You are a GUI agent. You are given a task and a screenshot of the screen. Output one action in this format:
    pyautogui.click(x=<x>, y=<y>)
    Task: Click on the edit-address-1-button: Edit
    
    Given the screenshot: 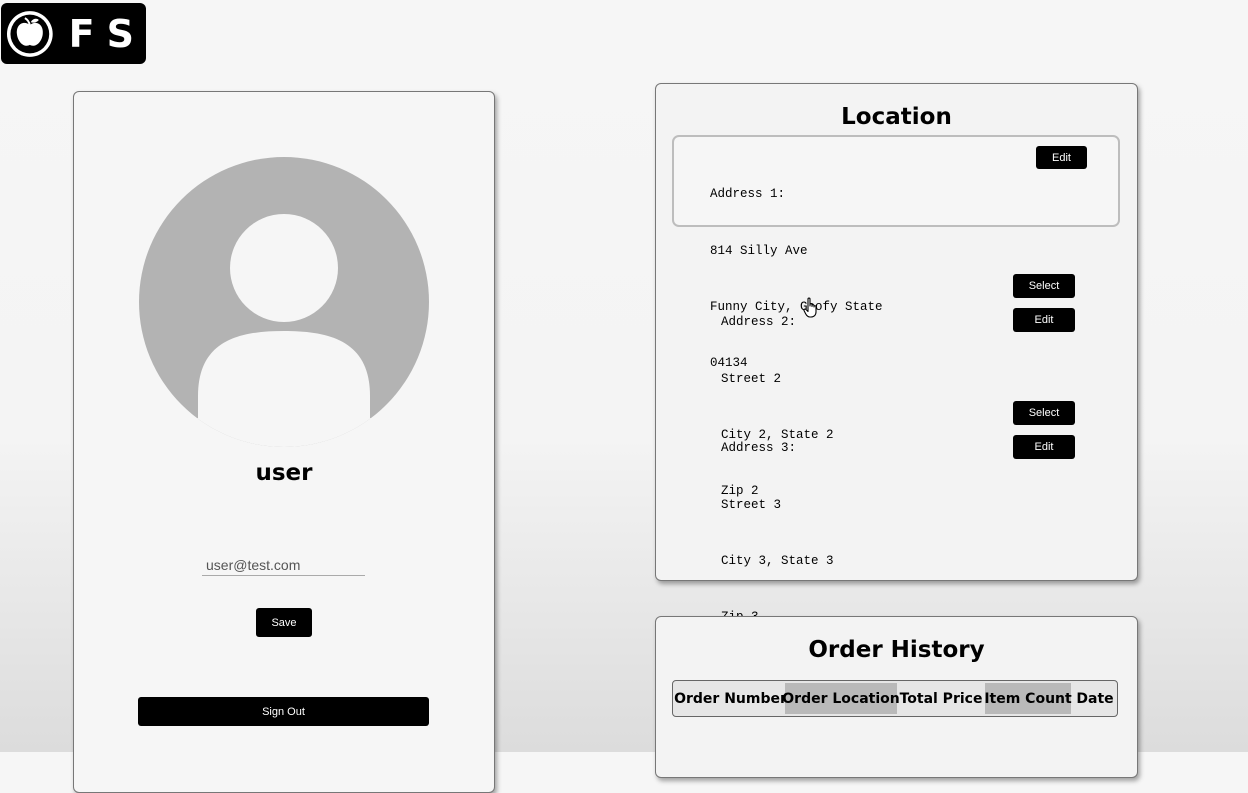 What is the action you would take?
    pyautogui.click(x=1061, y=157)
    